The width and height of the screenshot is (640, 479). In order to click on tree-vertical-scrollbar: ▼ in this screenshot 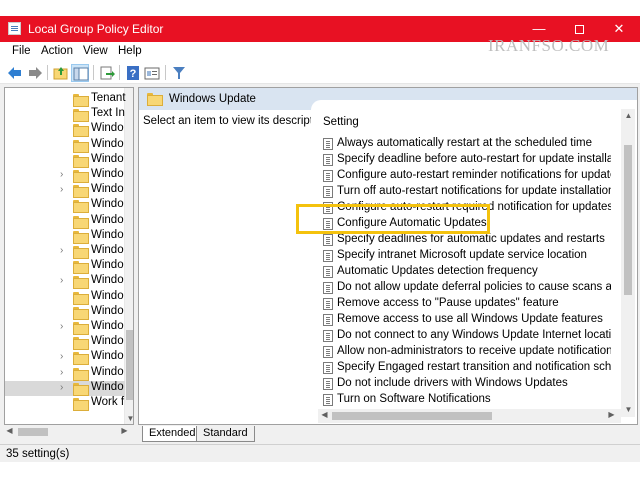, I will do `click(128, 256)`.